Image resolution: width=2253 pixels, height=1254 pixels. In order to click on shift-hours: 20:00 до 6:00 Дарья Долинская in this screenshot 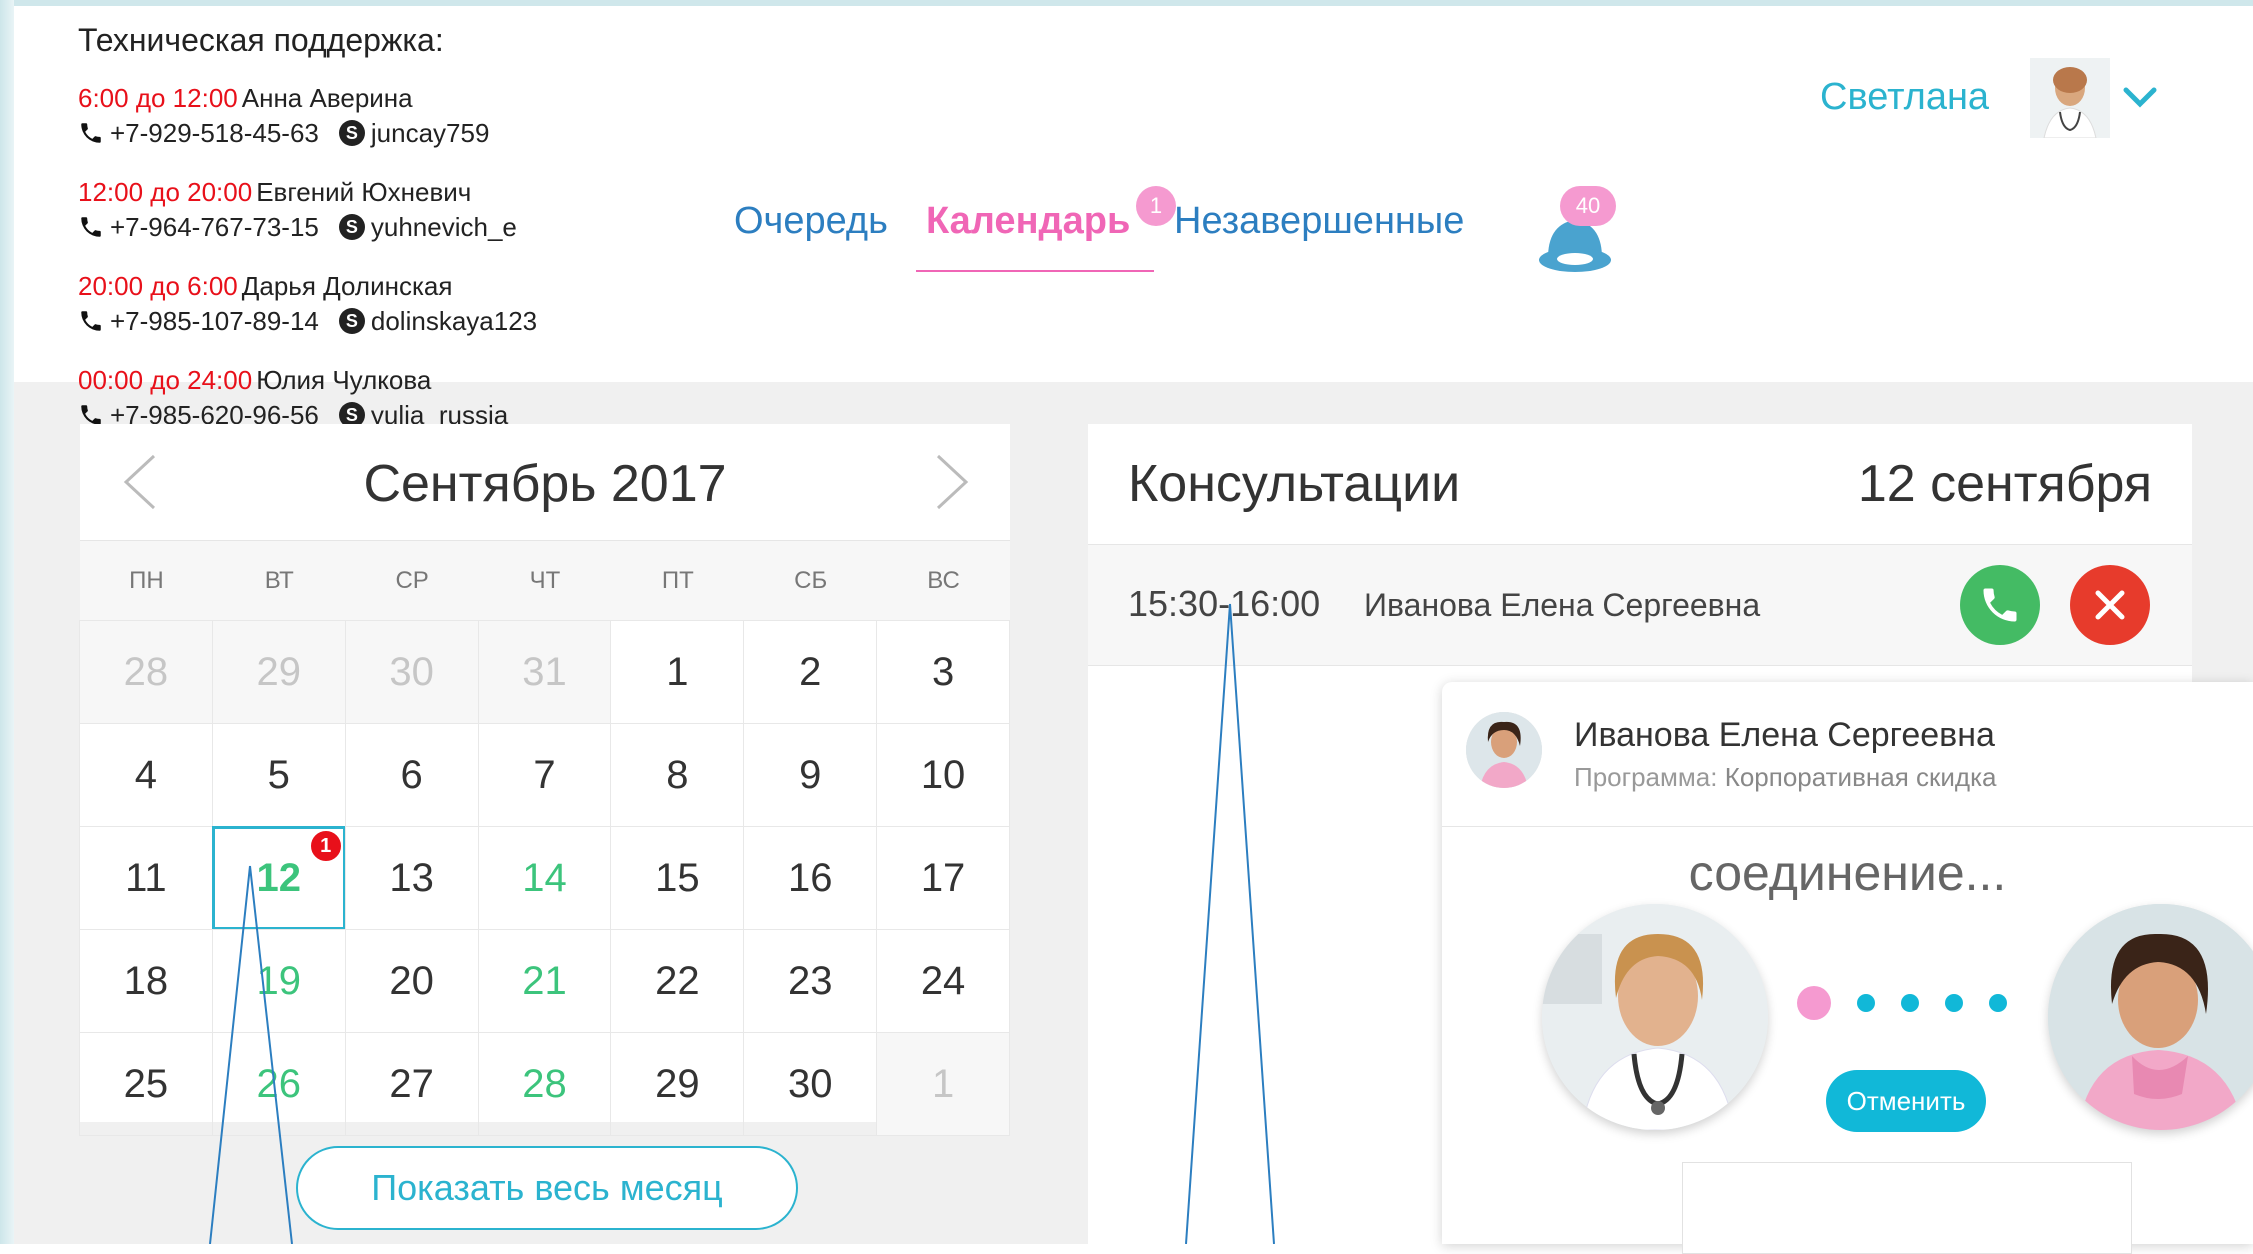, I will do `click(307, 286)`.